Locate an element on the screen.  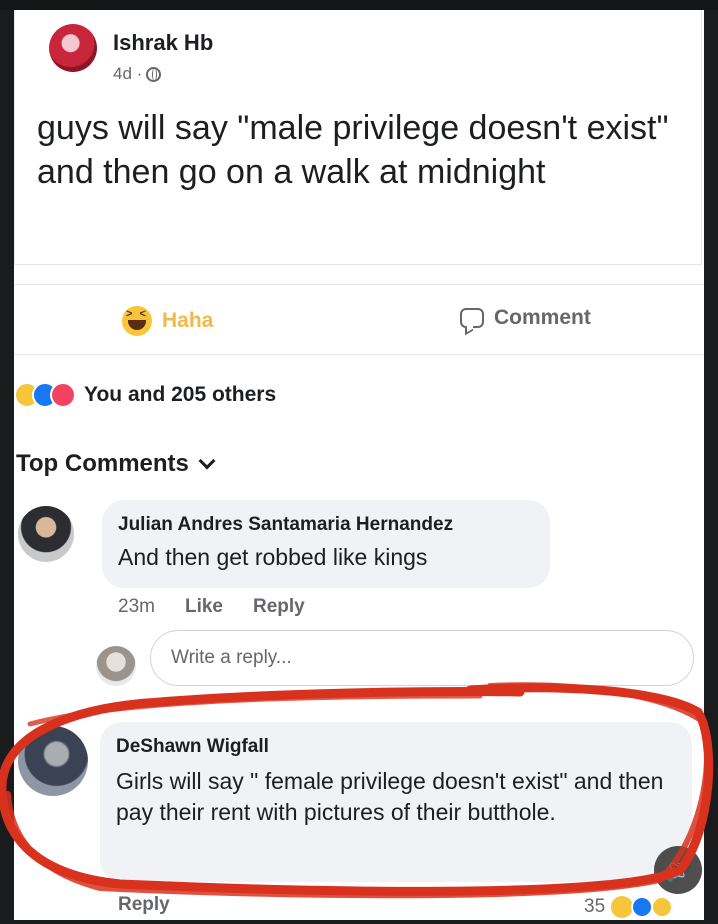
reply-input is located at coordinates (422, 658).